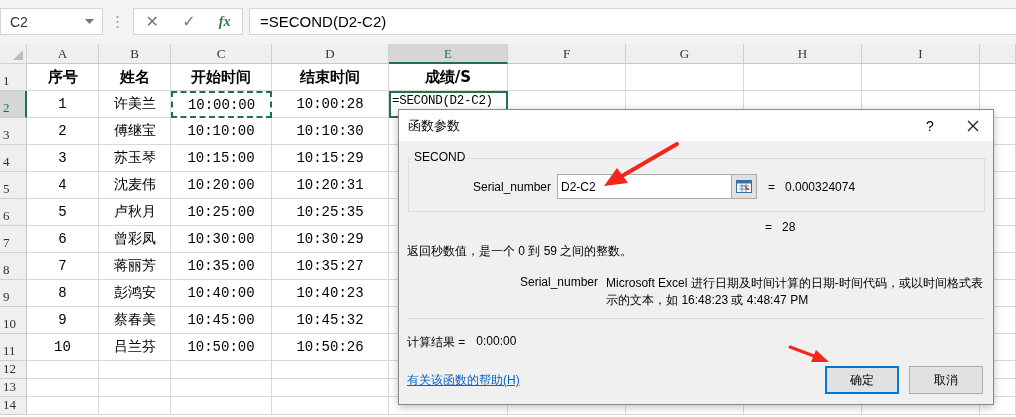 Image resolution: width=1016 pixels, height=417 pixels. I want to click on table-cell: 8, so click(63, 293).